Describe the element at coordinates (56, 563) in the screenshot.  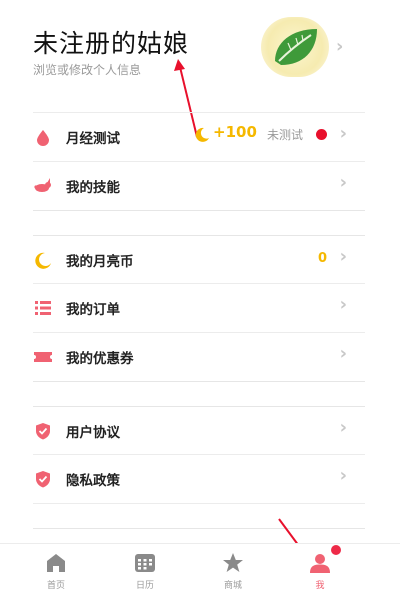
I see `home-icon` at that location.